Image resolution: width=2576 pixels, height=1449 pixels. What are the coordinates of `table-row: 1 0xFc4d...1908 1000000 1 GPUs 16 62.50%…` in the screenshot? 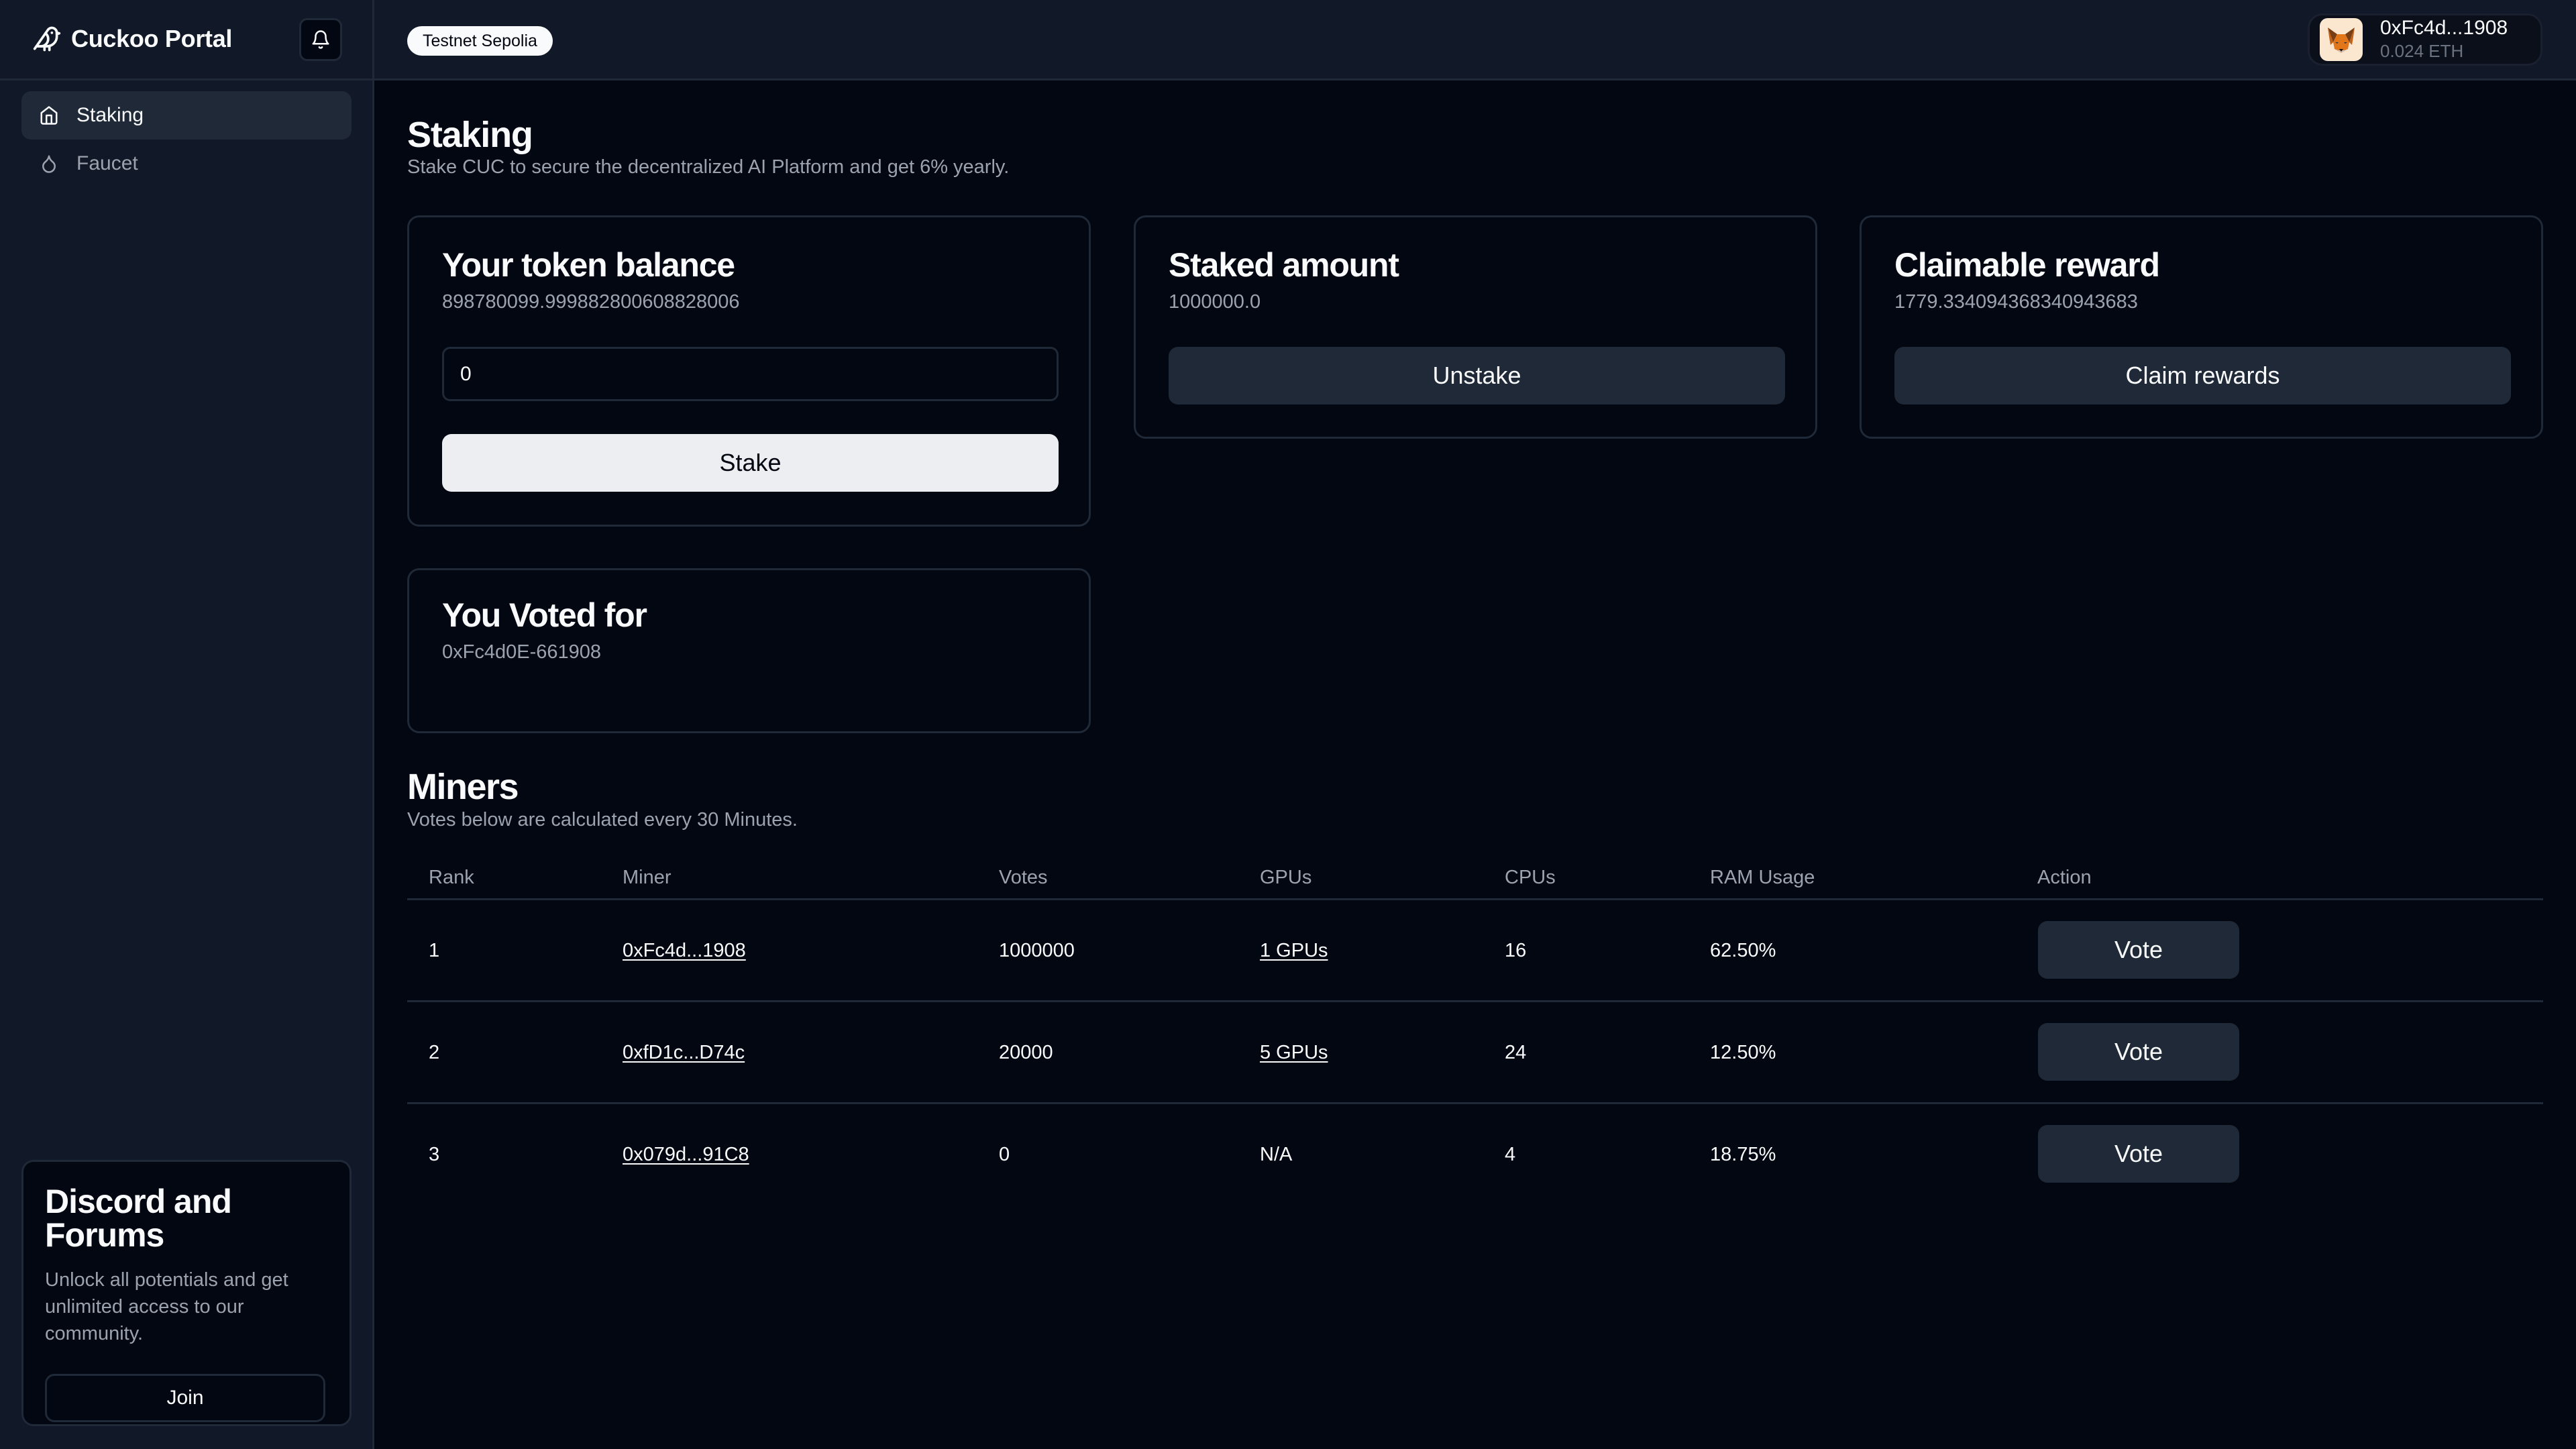 It's located at (1475, 951).